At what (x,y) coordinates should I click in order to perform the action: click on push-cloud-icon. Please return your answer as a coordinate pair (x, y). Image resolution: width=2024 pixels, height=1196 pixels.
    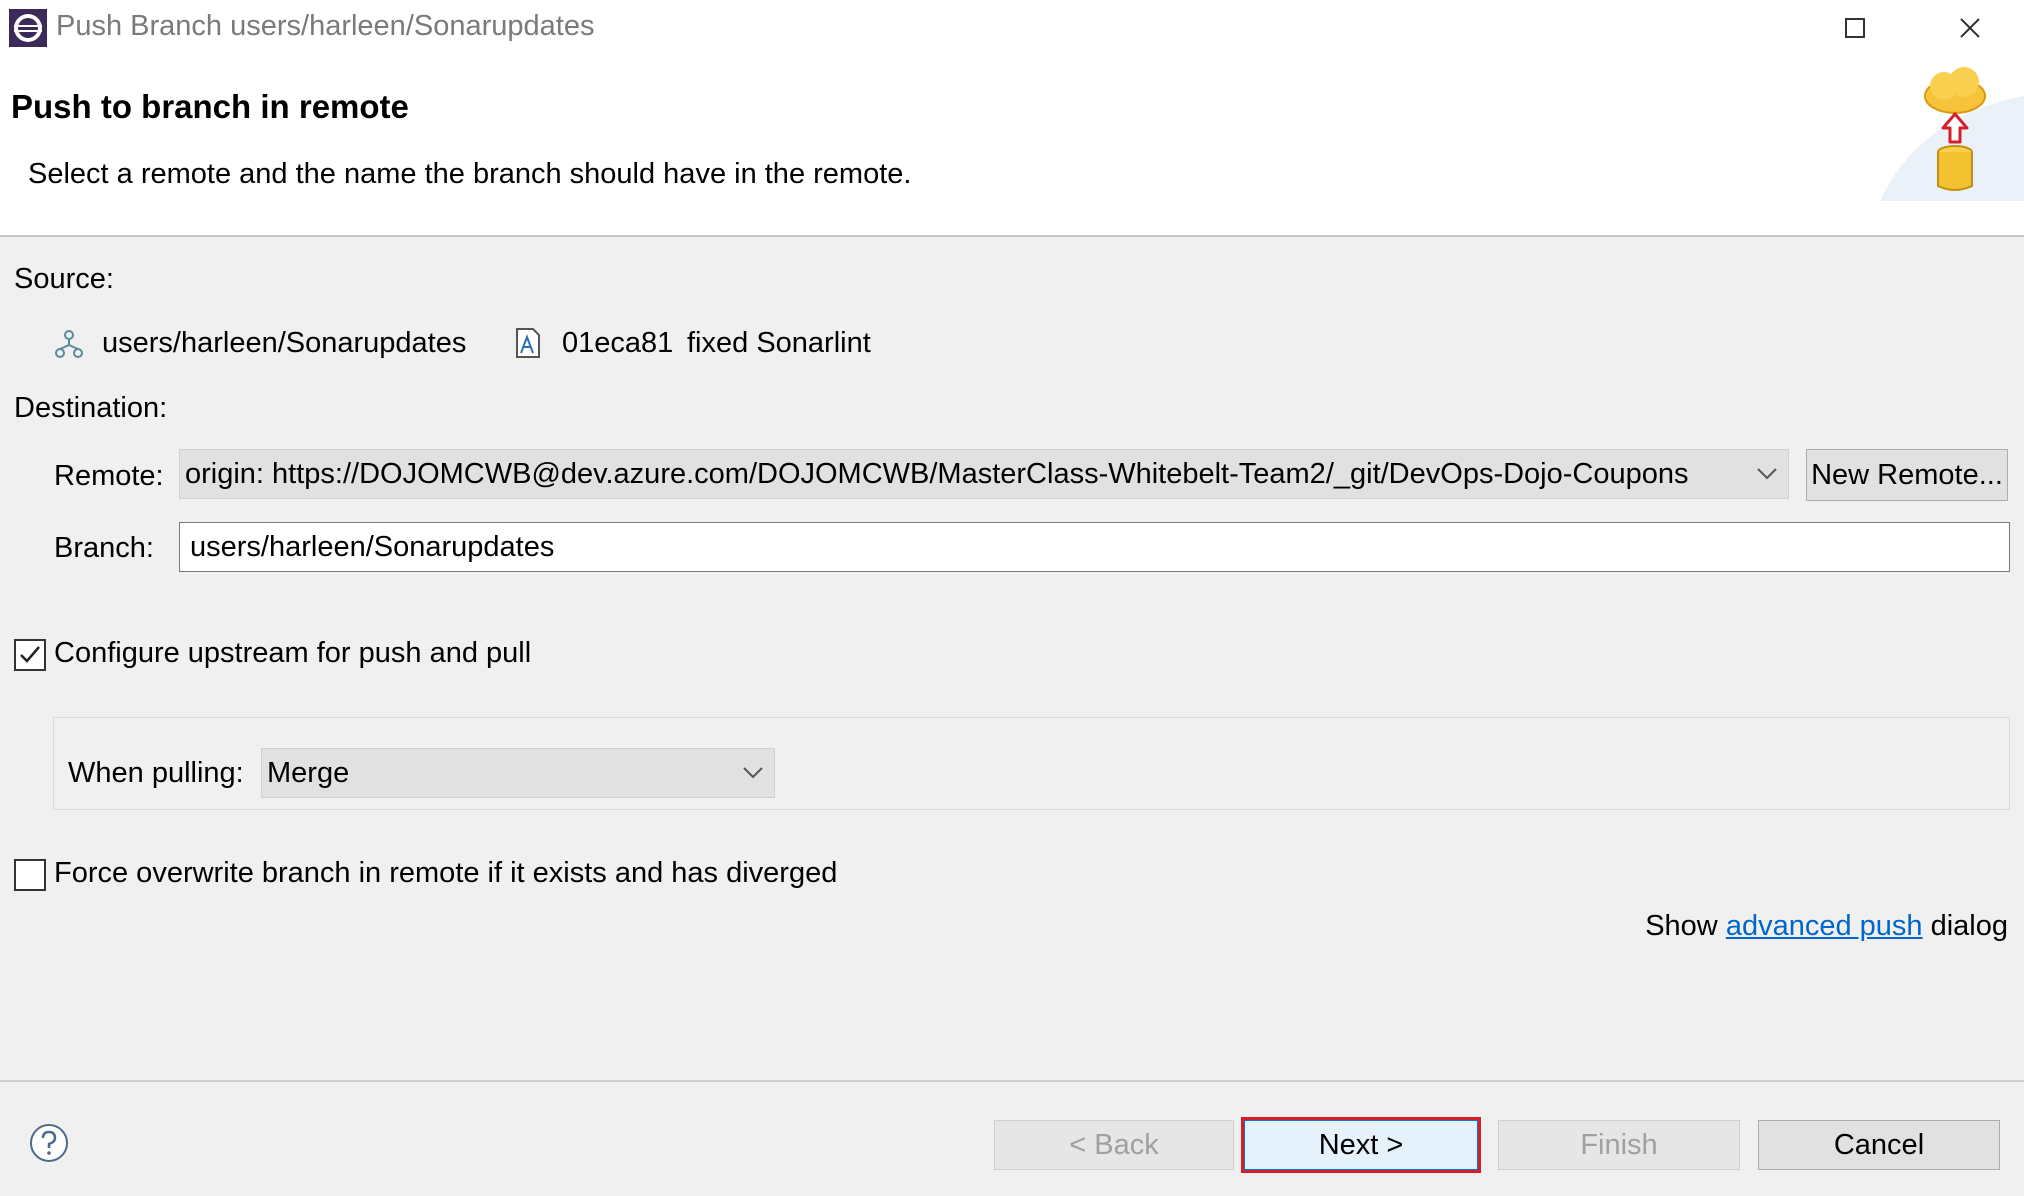
    Looking at the image, I should click on (1952, 128).